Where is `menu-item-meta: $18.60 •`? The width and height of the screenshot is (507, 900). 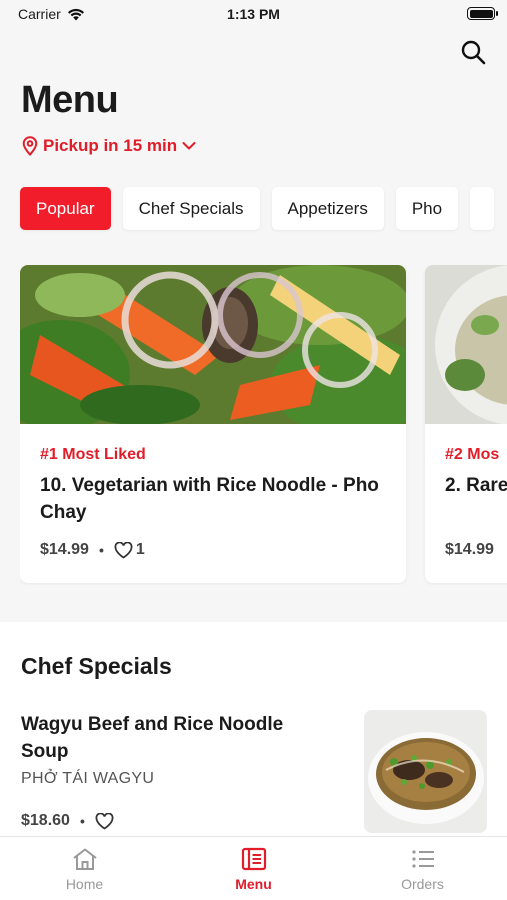 menu-item-meta: $18.60 • is located at coordinates (67, 821).